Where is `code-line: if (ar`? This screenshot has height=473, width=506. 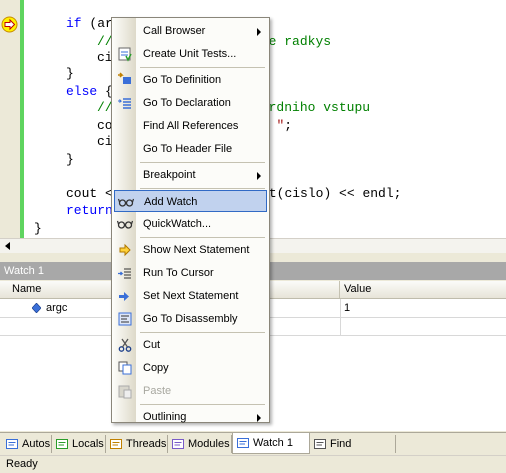
code-line: if (ar is located at coordinates (89, 24).